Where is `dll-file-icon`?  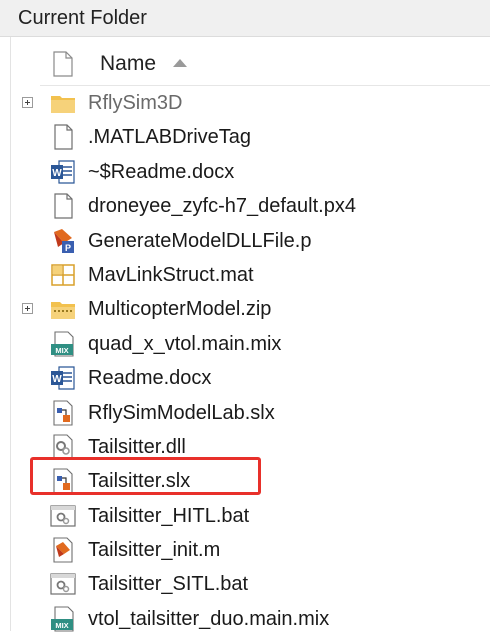
dll-file-icon is located at coordinates (63, 447).